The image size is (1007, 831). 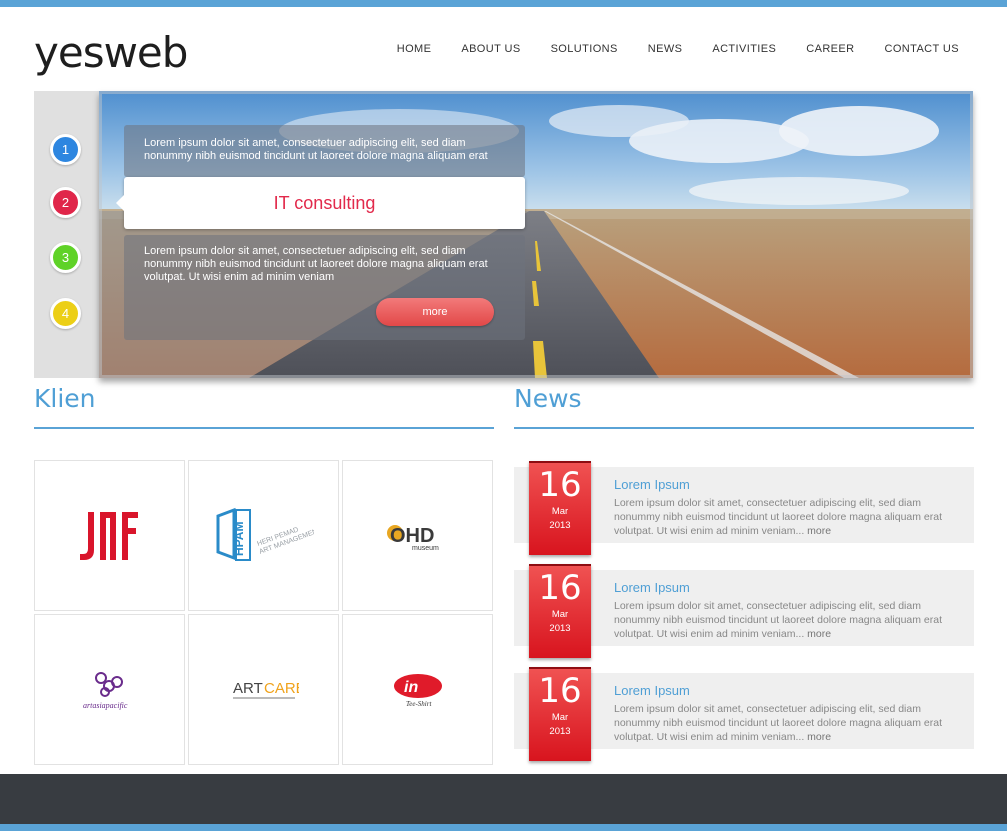 I want to click on nav-news: NEWS, so click(x=665, y=49).